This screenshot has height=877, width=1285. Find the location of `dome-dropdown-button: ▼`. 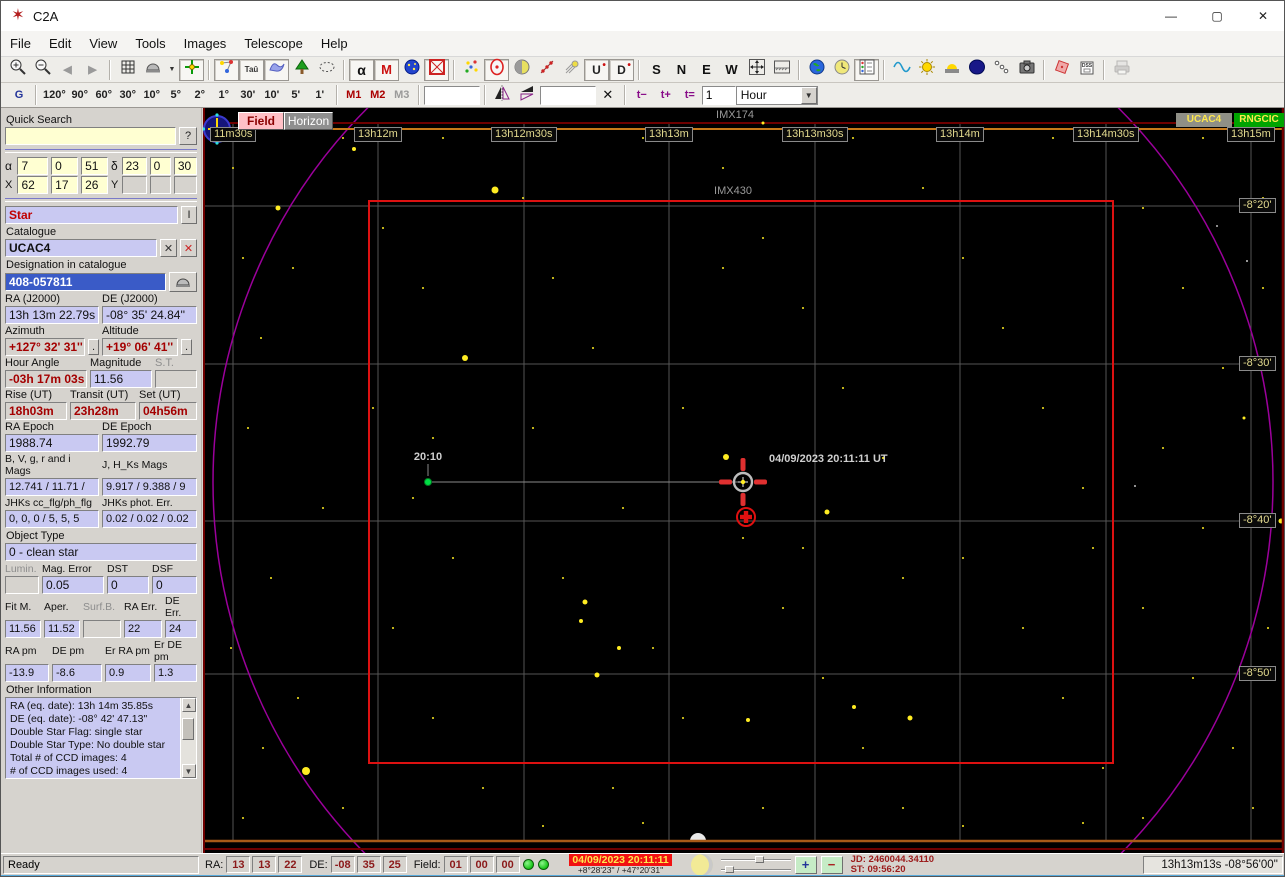

dome-dropdown-button: ▼ is located at coordinates (172, 70).